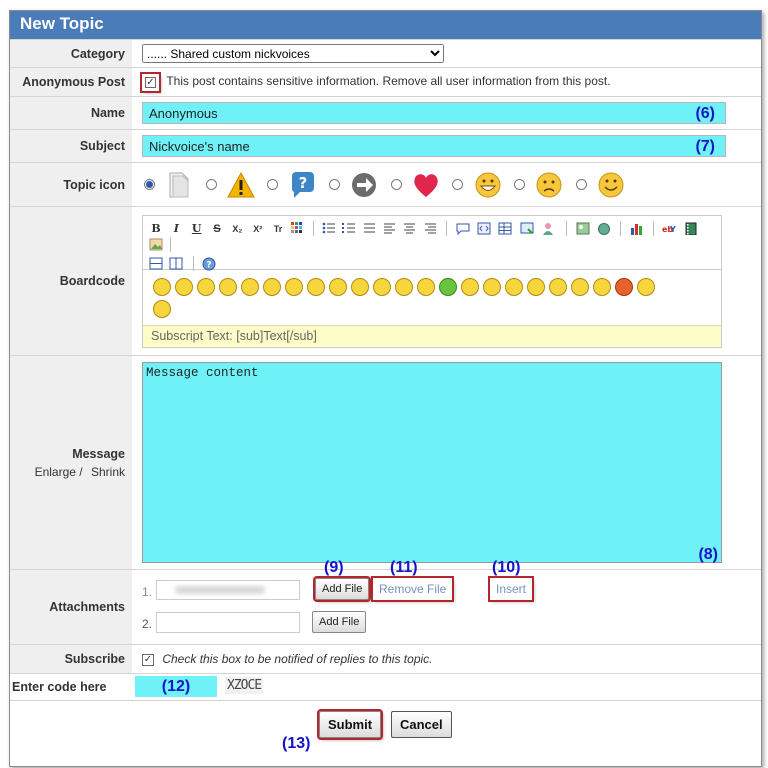 The width and height of the screenshot is (768, 768). What do you see at coordinates (669, 228) in the screenshot?
I see `ebay-icon: ebY` at bounding box center [669, 228].